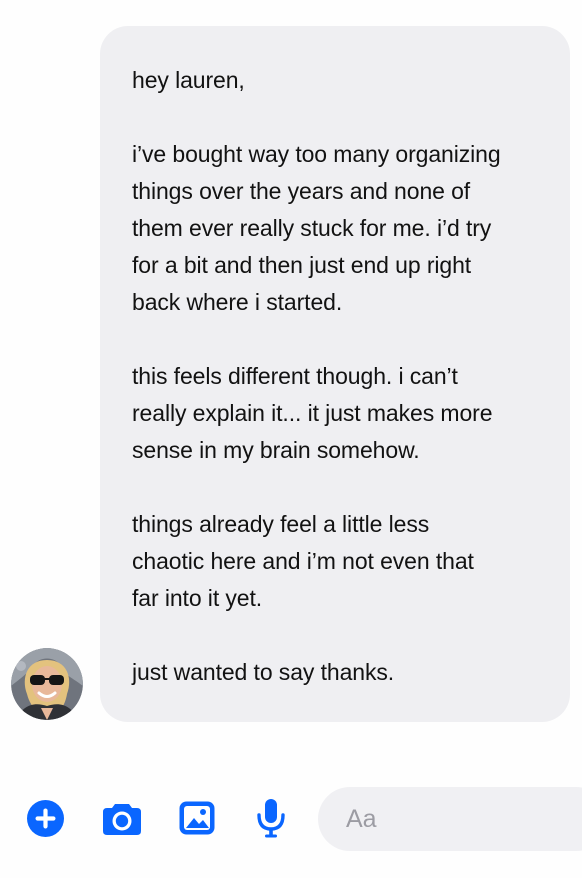 This screenshot has width=582, height=878. What do you see at coordinates (316, 154) in the screenshot?
I see `message-line: i’ve bought way too many organizing` at bounding box center [316, 154].